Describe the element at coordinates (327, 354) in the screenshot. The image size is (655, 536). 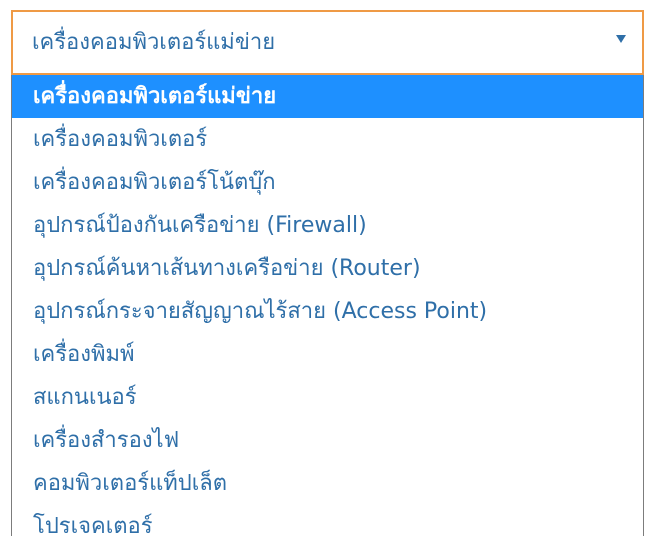
I see `option-printer: เครื่องพิมพ์` at that location.